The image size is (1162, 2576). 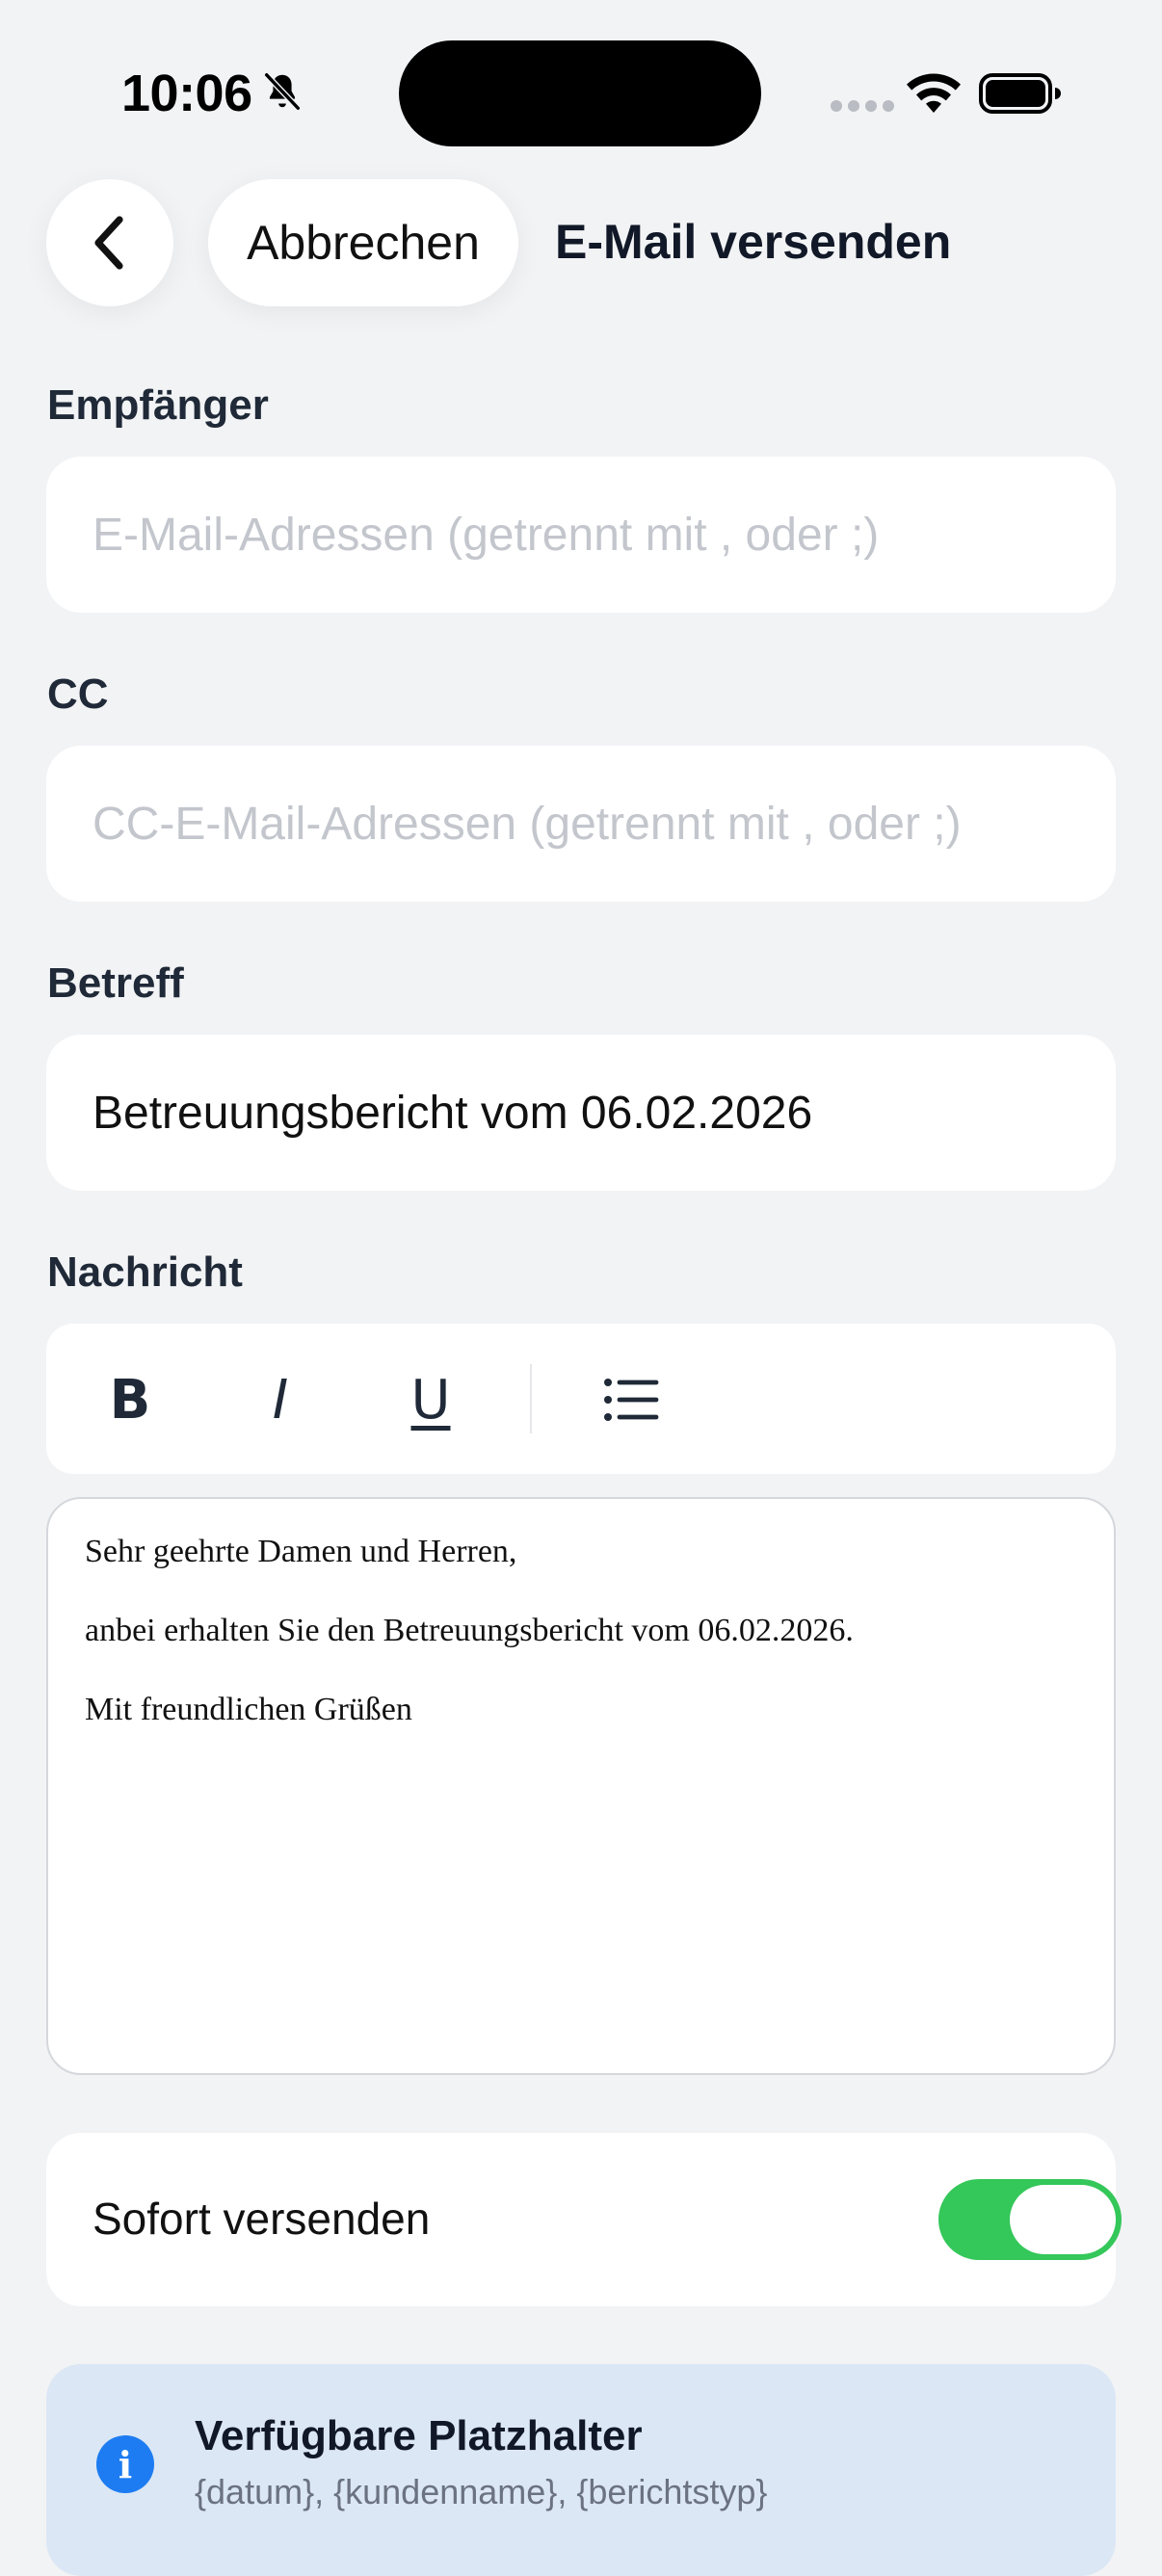 I want to click on wifi-icon, so click(x=934, y=93).